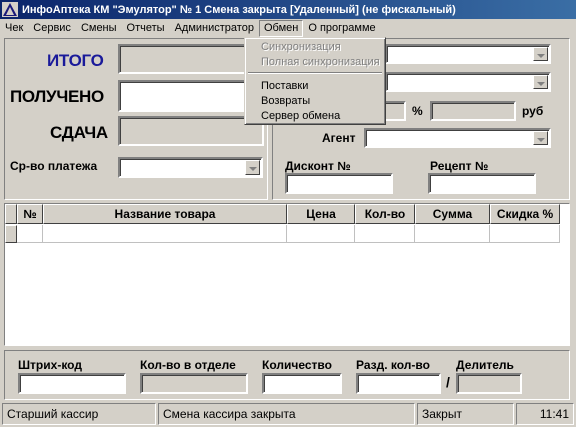 This screenshot has height=427, width=576. What do you see at coordinates (302, 383) in the screenshot?
I see `quantity-input` at bounding box center [302, 383].